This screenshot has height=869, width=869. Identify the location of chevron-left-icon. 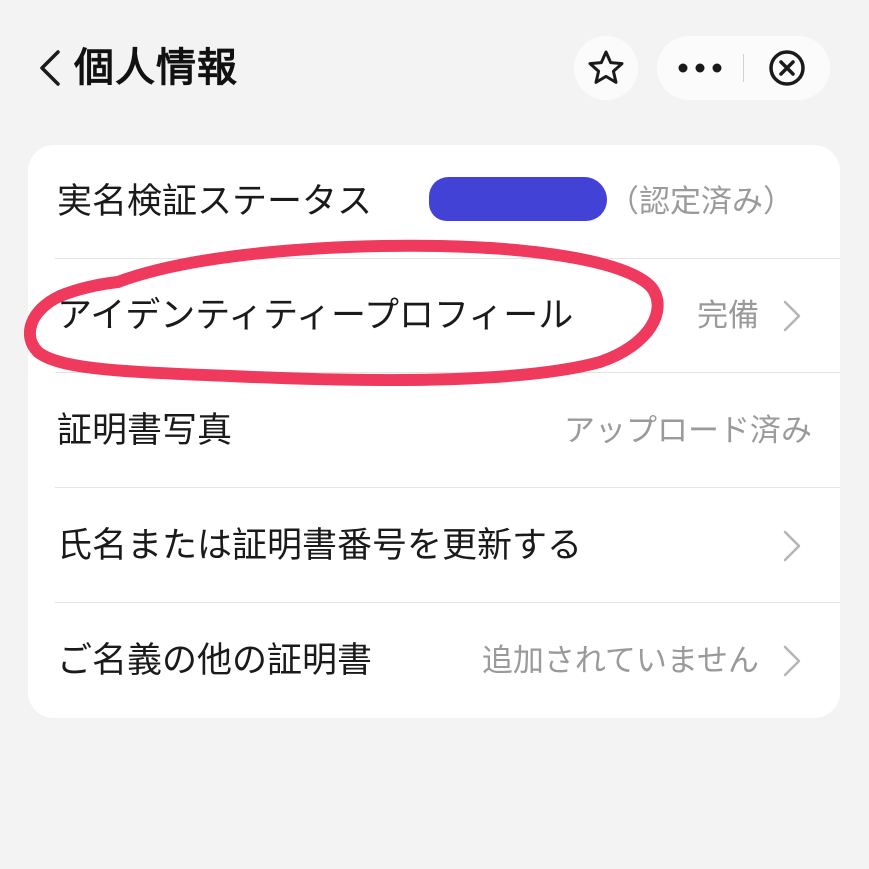
(50, 68).